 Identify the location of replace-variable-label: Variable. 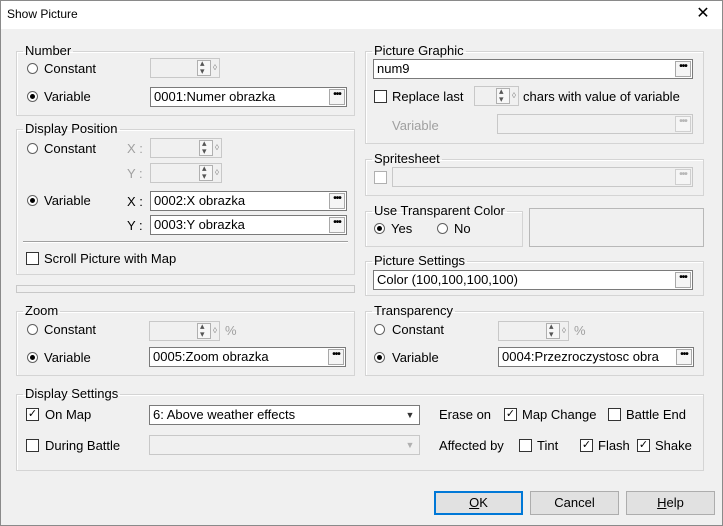
(415, 125).